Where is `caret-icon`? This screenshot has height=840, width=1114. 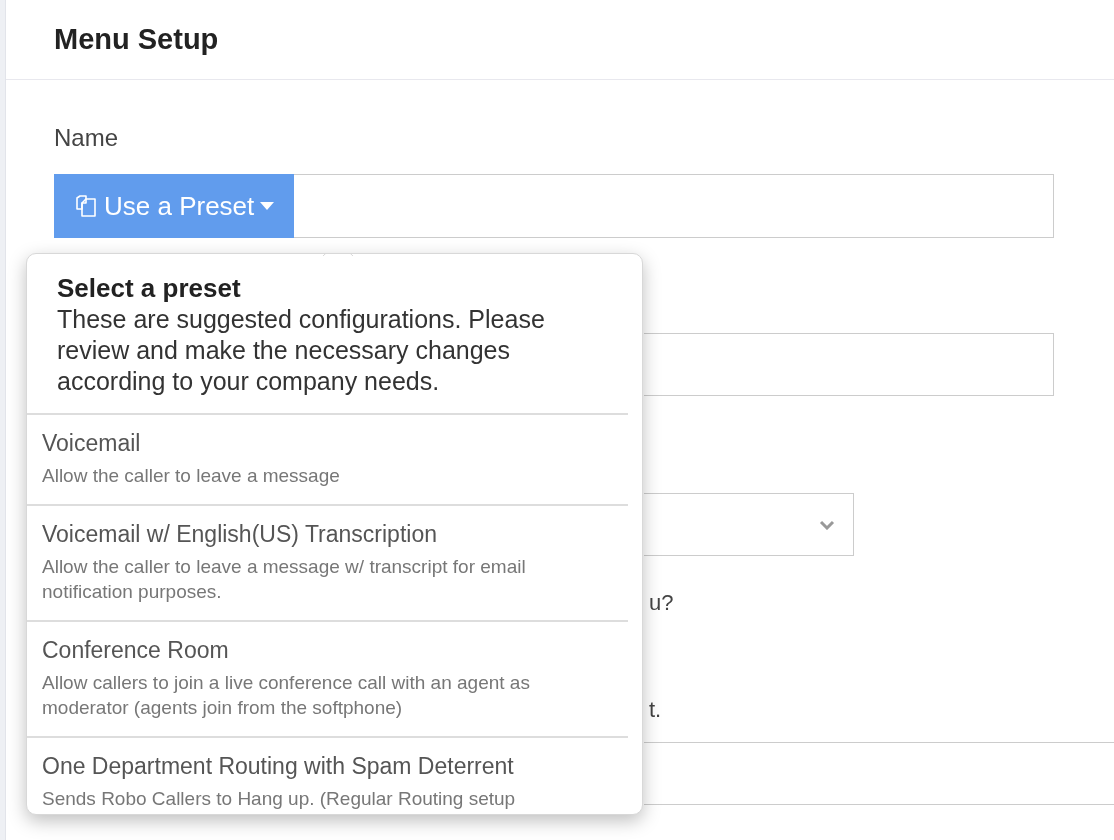 caret-icon is located at coordinates (267, 206).